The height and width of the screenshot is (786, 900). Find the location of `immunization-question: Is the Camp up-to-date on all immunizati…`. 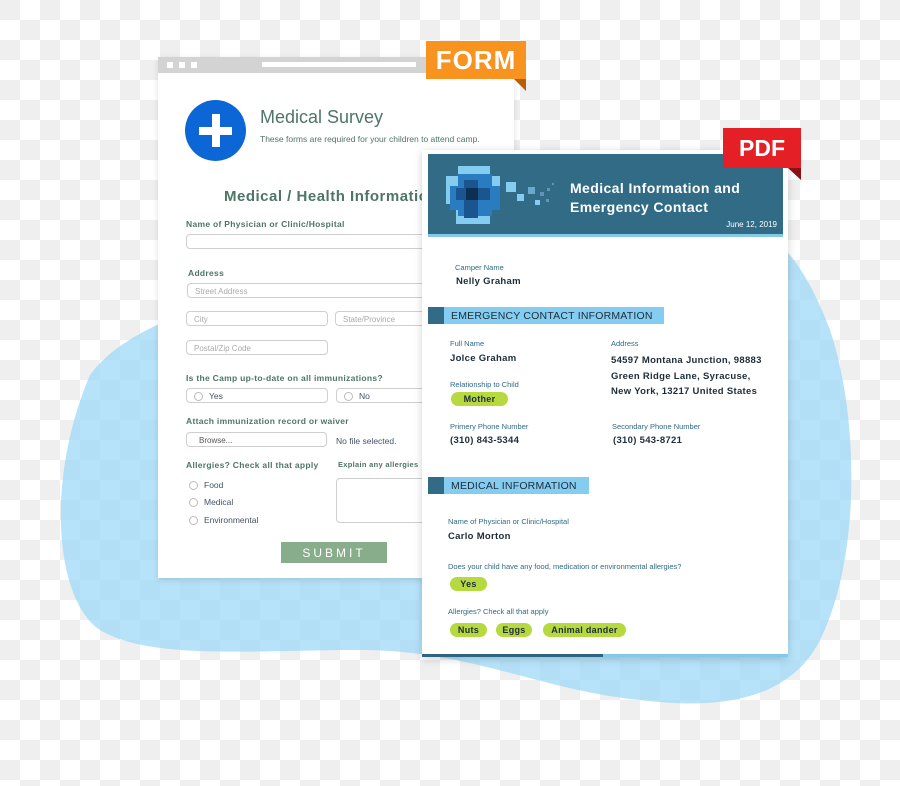

immunization-question: Is the Camp up-to-date on all immunizati… is located at coordinates (284, 378).